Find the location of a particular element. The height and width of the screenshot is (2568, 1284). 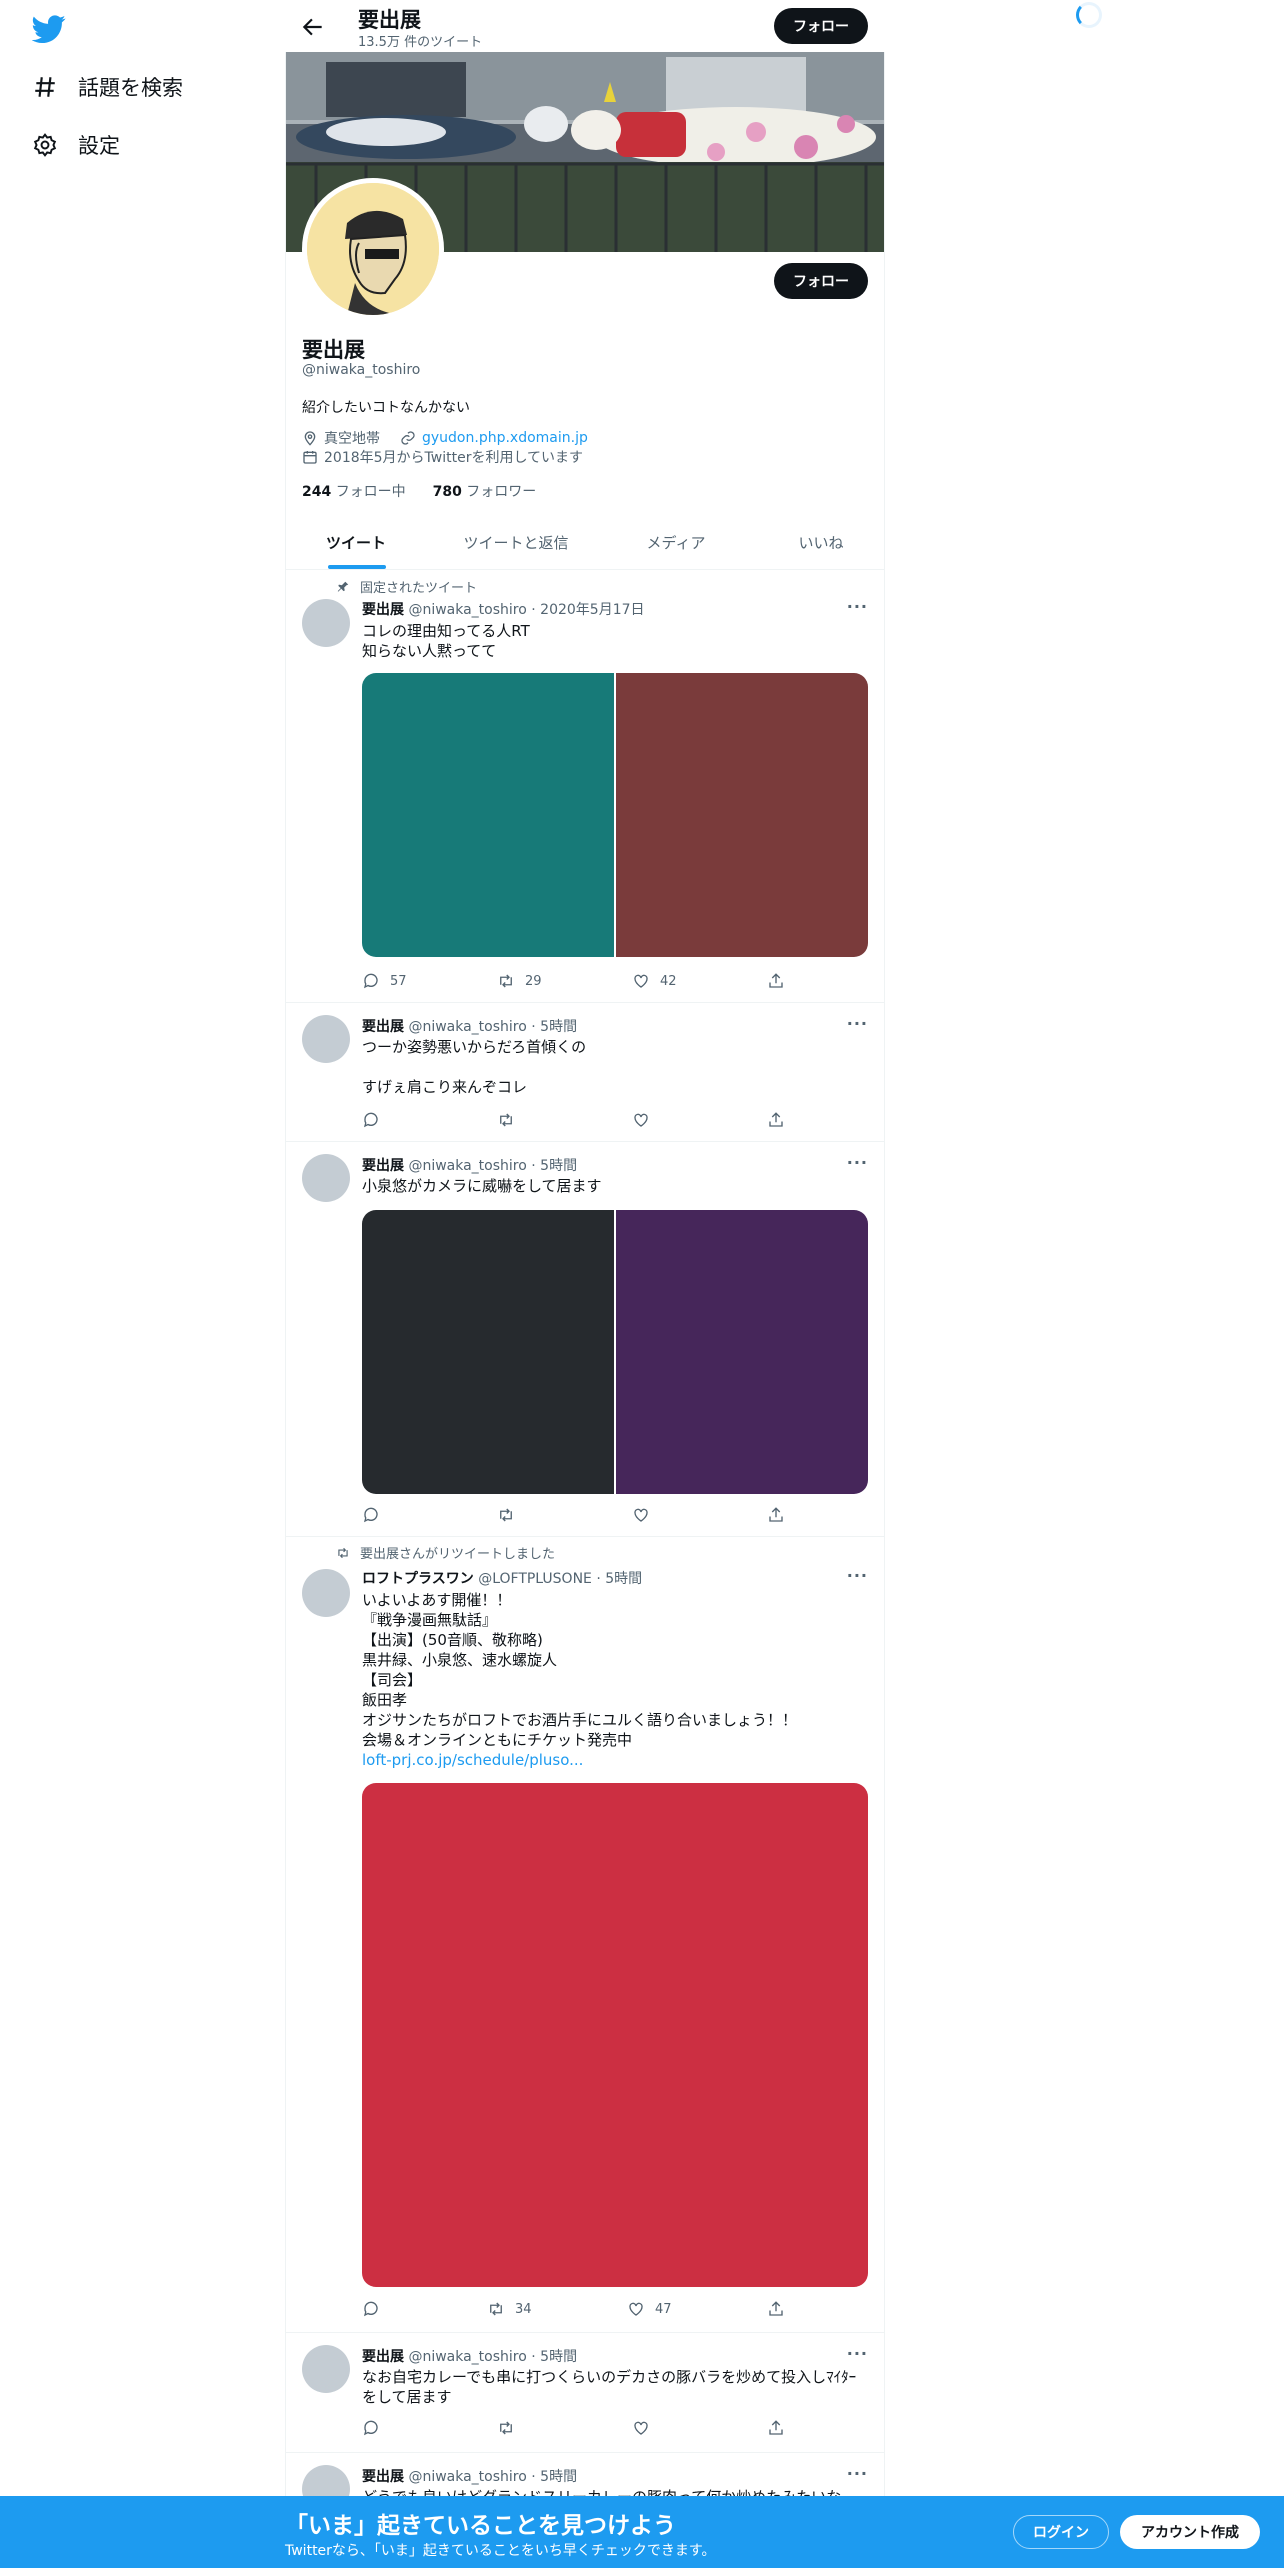

hashtag-icon is located at coordinates (45, 87).